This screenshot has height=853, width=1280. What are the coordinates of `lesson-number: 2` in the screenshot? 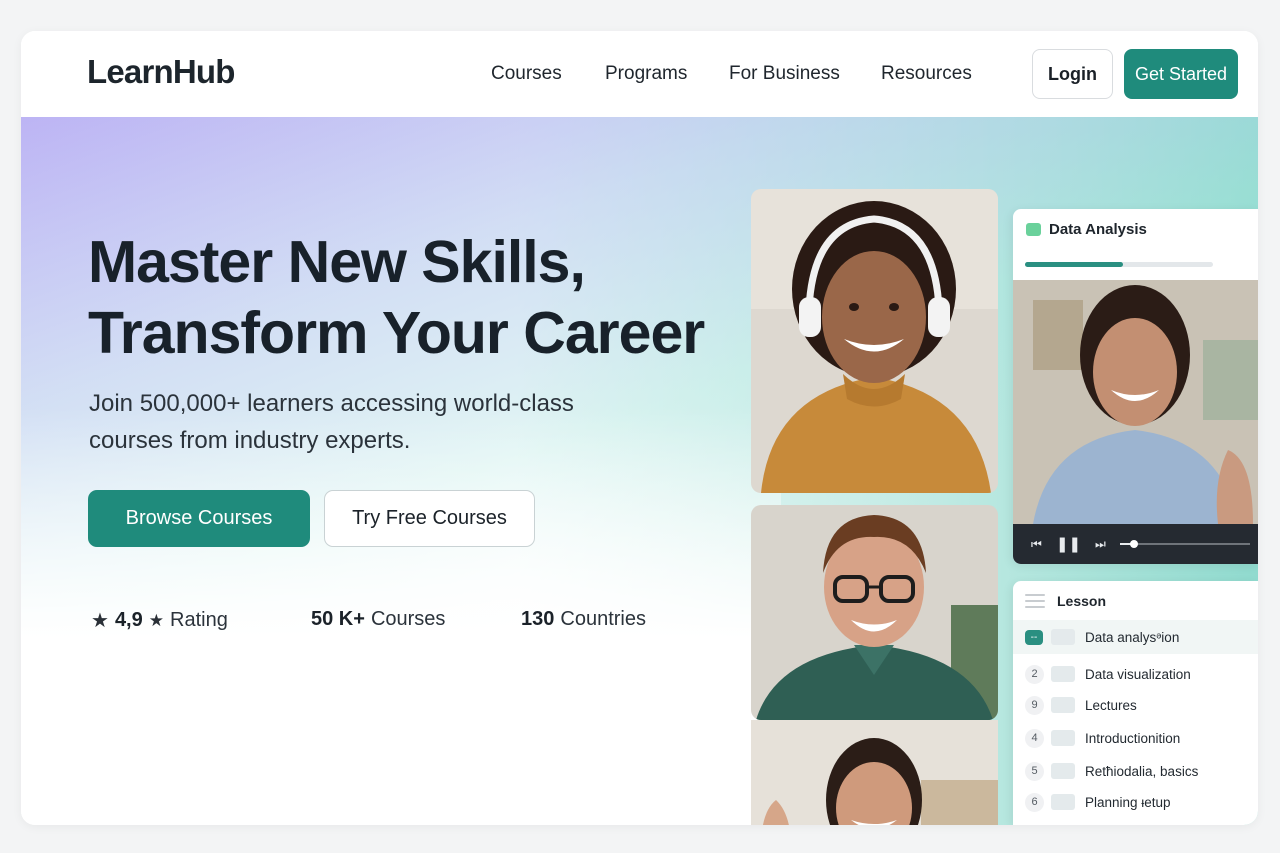 It's located at (1034, 674).